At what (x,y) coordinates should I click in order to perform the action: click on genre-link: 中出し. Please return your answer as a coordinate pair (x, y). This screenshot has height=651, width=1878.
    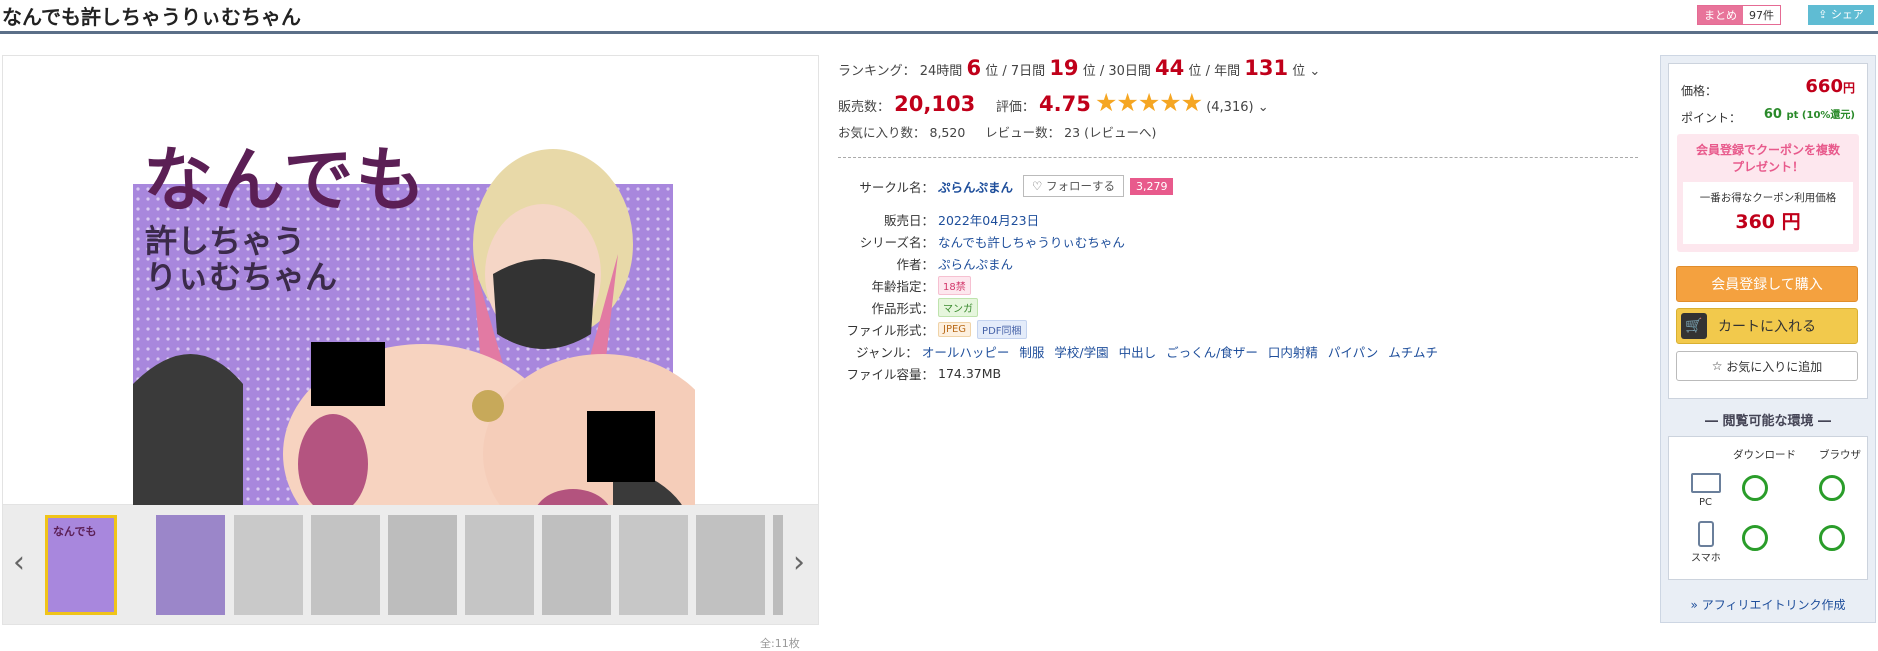
    Looking at the image, I should click on (1138, 351).